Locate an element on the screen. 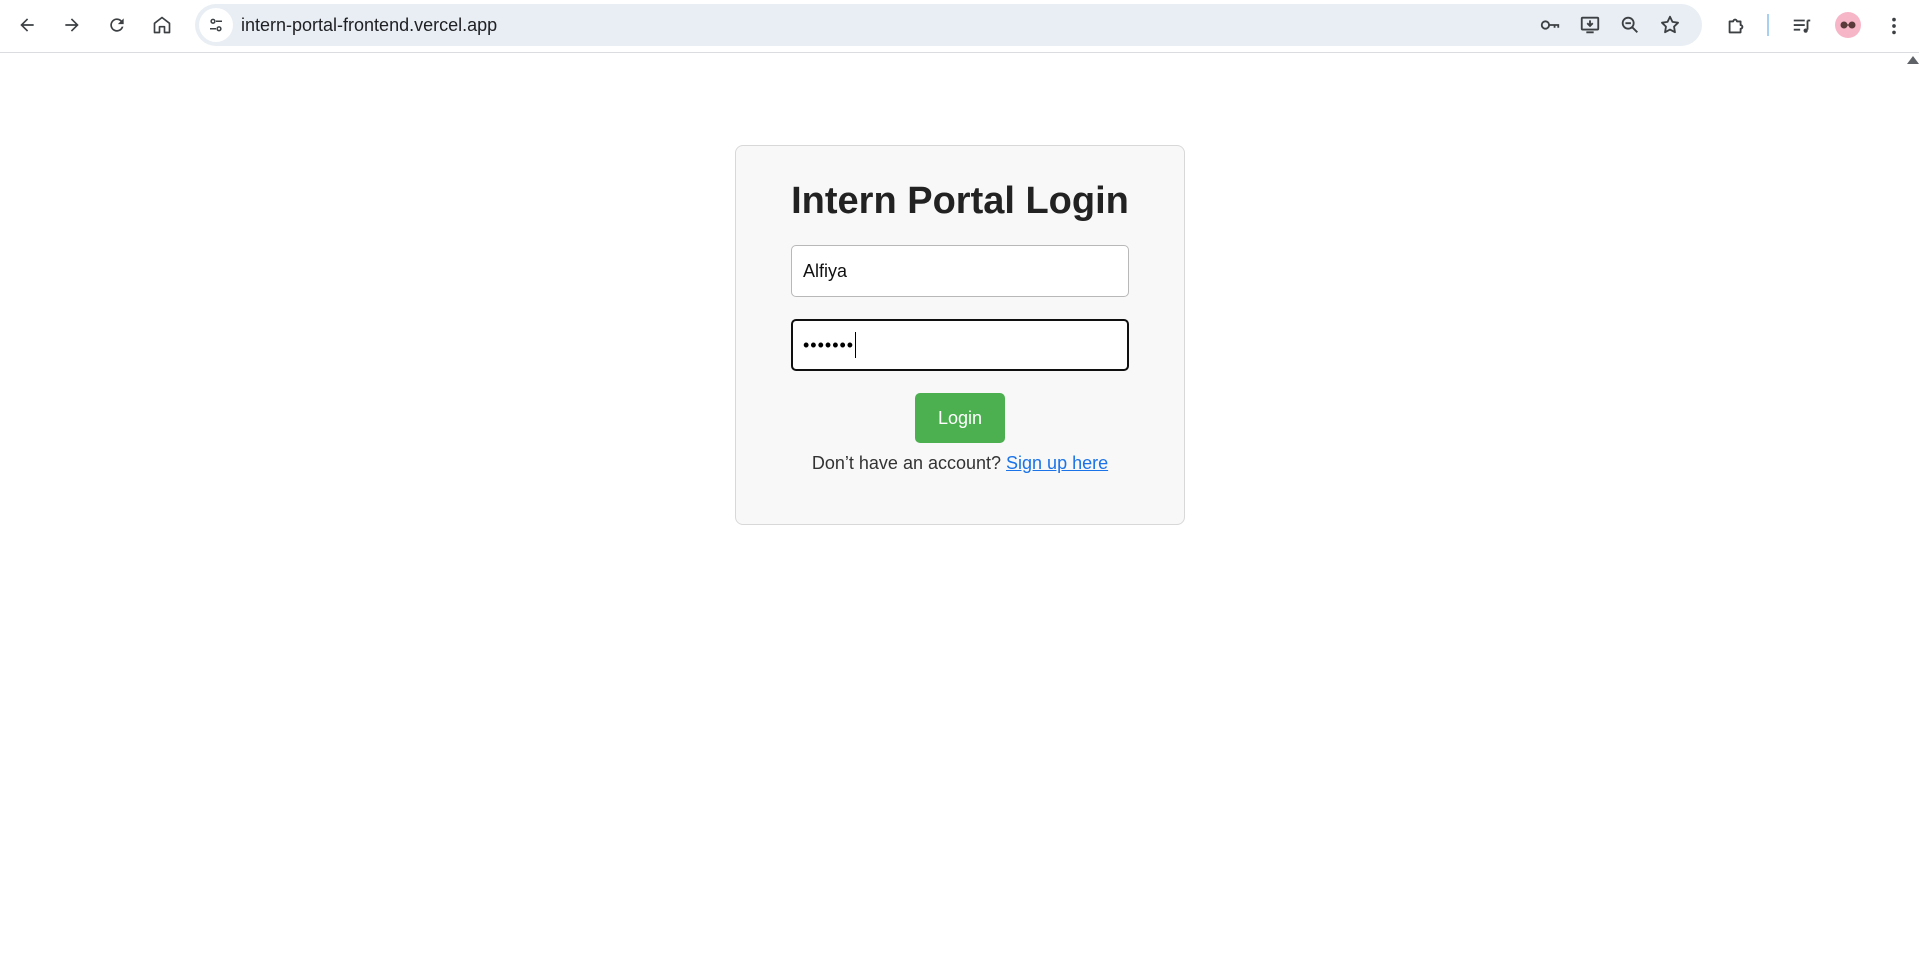 This screenshot has width=1919, height=963. install-app-button is located at coordinates (1590, 25).